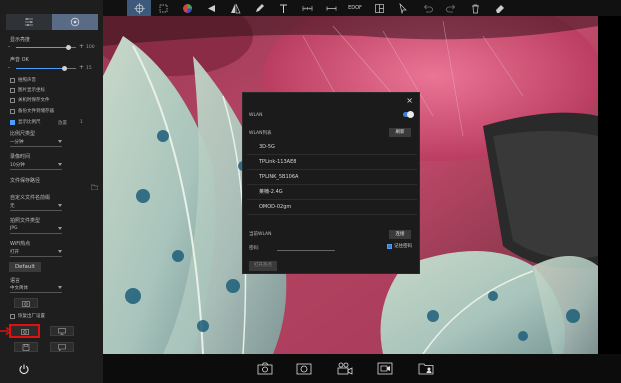 The width and height of the screenshot is (621, 383). What do you see at coordinates (27, 80) in the screenshot?
I see `checkbox-label: 拍照声音` at bounding box center [27, 80].